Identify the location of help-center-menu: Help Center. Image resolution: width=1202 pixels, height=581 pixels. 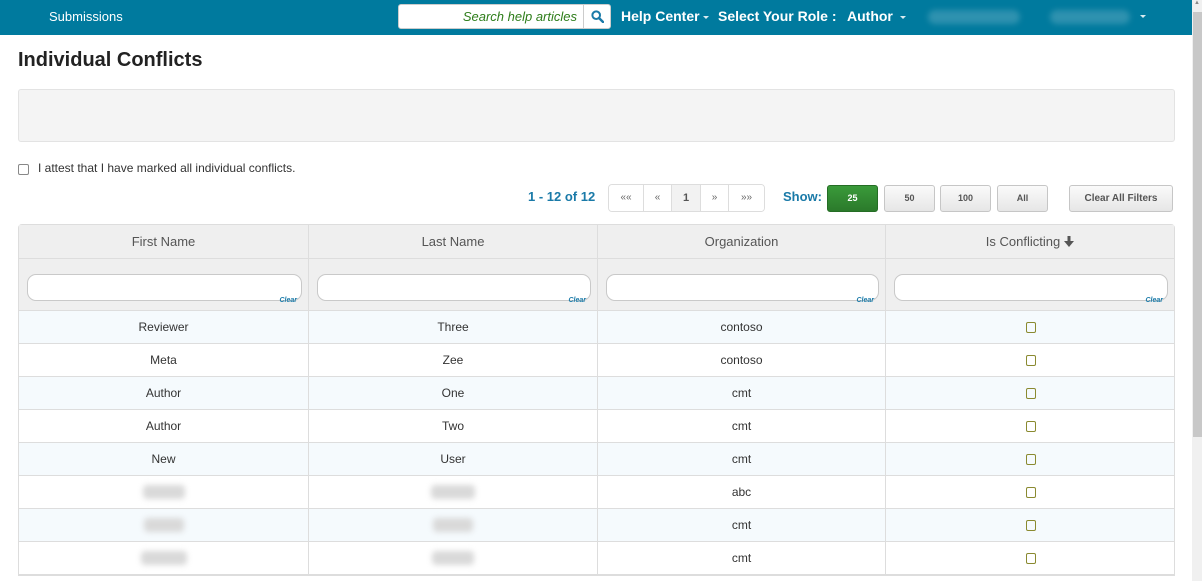
(665, 17).